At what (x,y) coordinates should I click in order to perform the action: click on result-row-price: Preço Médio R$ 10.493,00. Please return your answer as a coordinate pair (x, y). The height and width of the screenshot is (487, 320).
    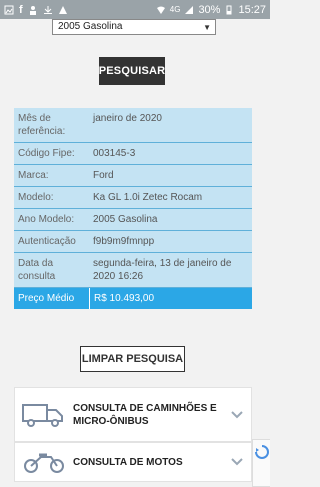
    Looking at the image, I should click on (133, 298).